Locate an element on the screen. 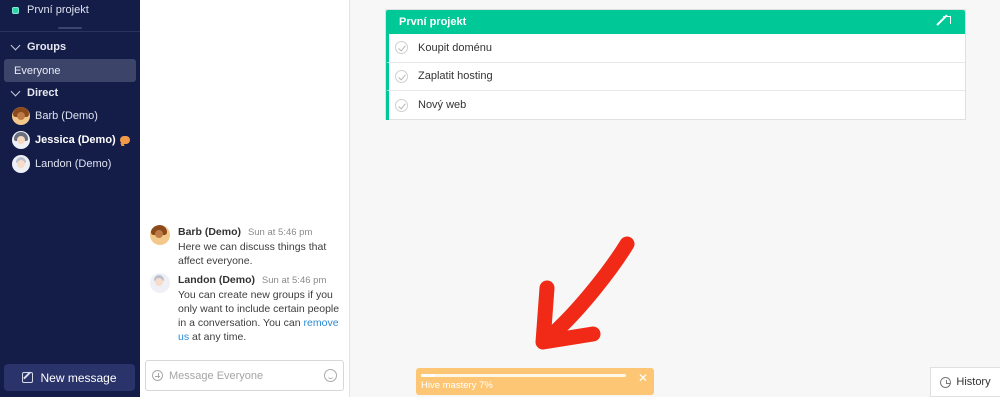  sidebar-item-label: Jessica (Demo) is located at coordinates (75, 140).